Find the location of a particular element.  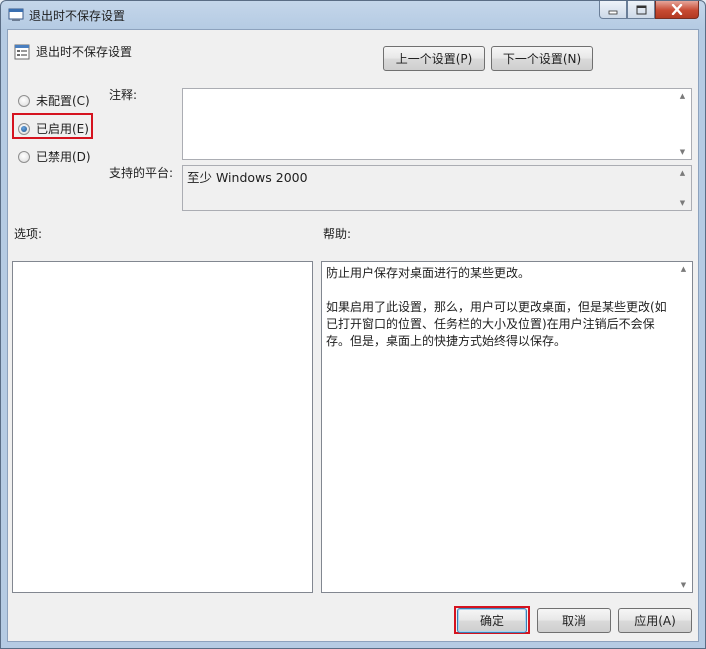

setting-name: 退出时不保存设置 is located at coordinates (84, 52).